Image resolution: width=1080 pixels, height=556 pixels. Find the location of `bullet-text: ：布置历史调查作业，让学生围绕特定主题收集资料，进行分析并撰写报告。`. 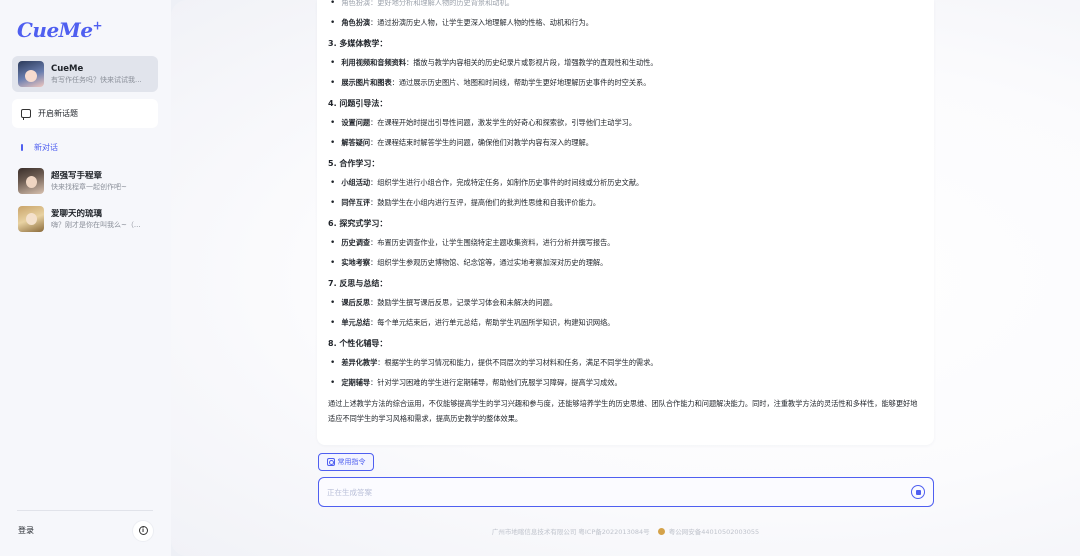

bullet-text: ：布置历史调查作业，让学生围绕特定主题收集资料，进行分析并撰写报告。 is located at coordinates (492, 242).